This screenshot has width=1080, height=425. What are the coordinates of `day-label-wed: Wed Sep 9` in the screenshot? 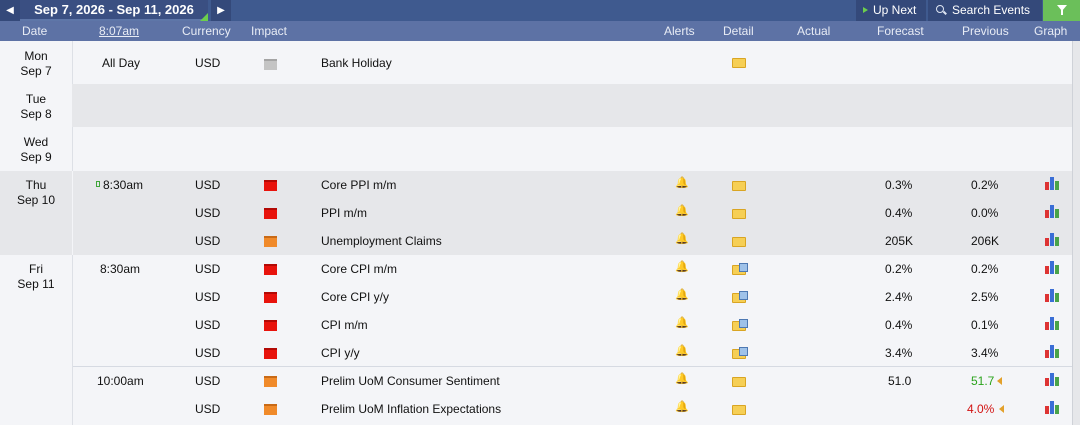 It's located at (36, 150).